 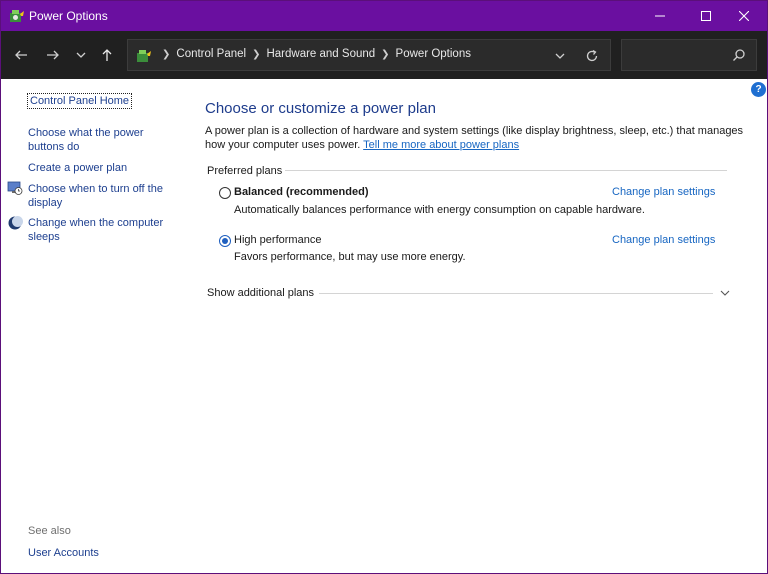 I want to click on control-panel-home-link: Control Panel Home, so click(x=80, y=101).